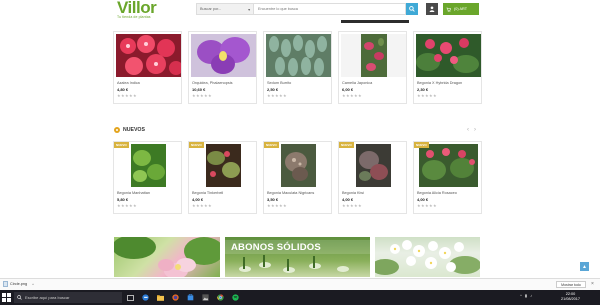 The image size is (600, 305). What do you see at coordinates (47, 297) in the screenshot?
I see `taskbar-search-placeholder: Escribe aquí para buscar` at bounding box center [47, 297].